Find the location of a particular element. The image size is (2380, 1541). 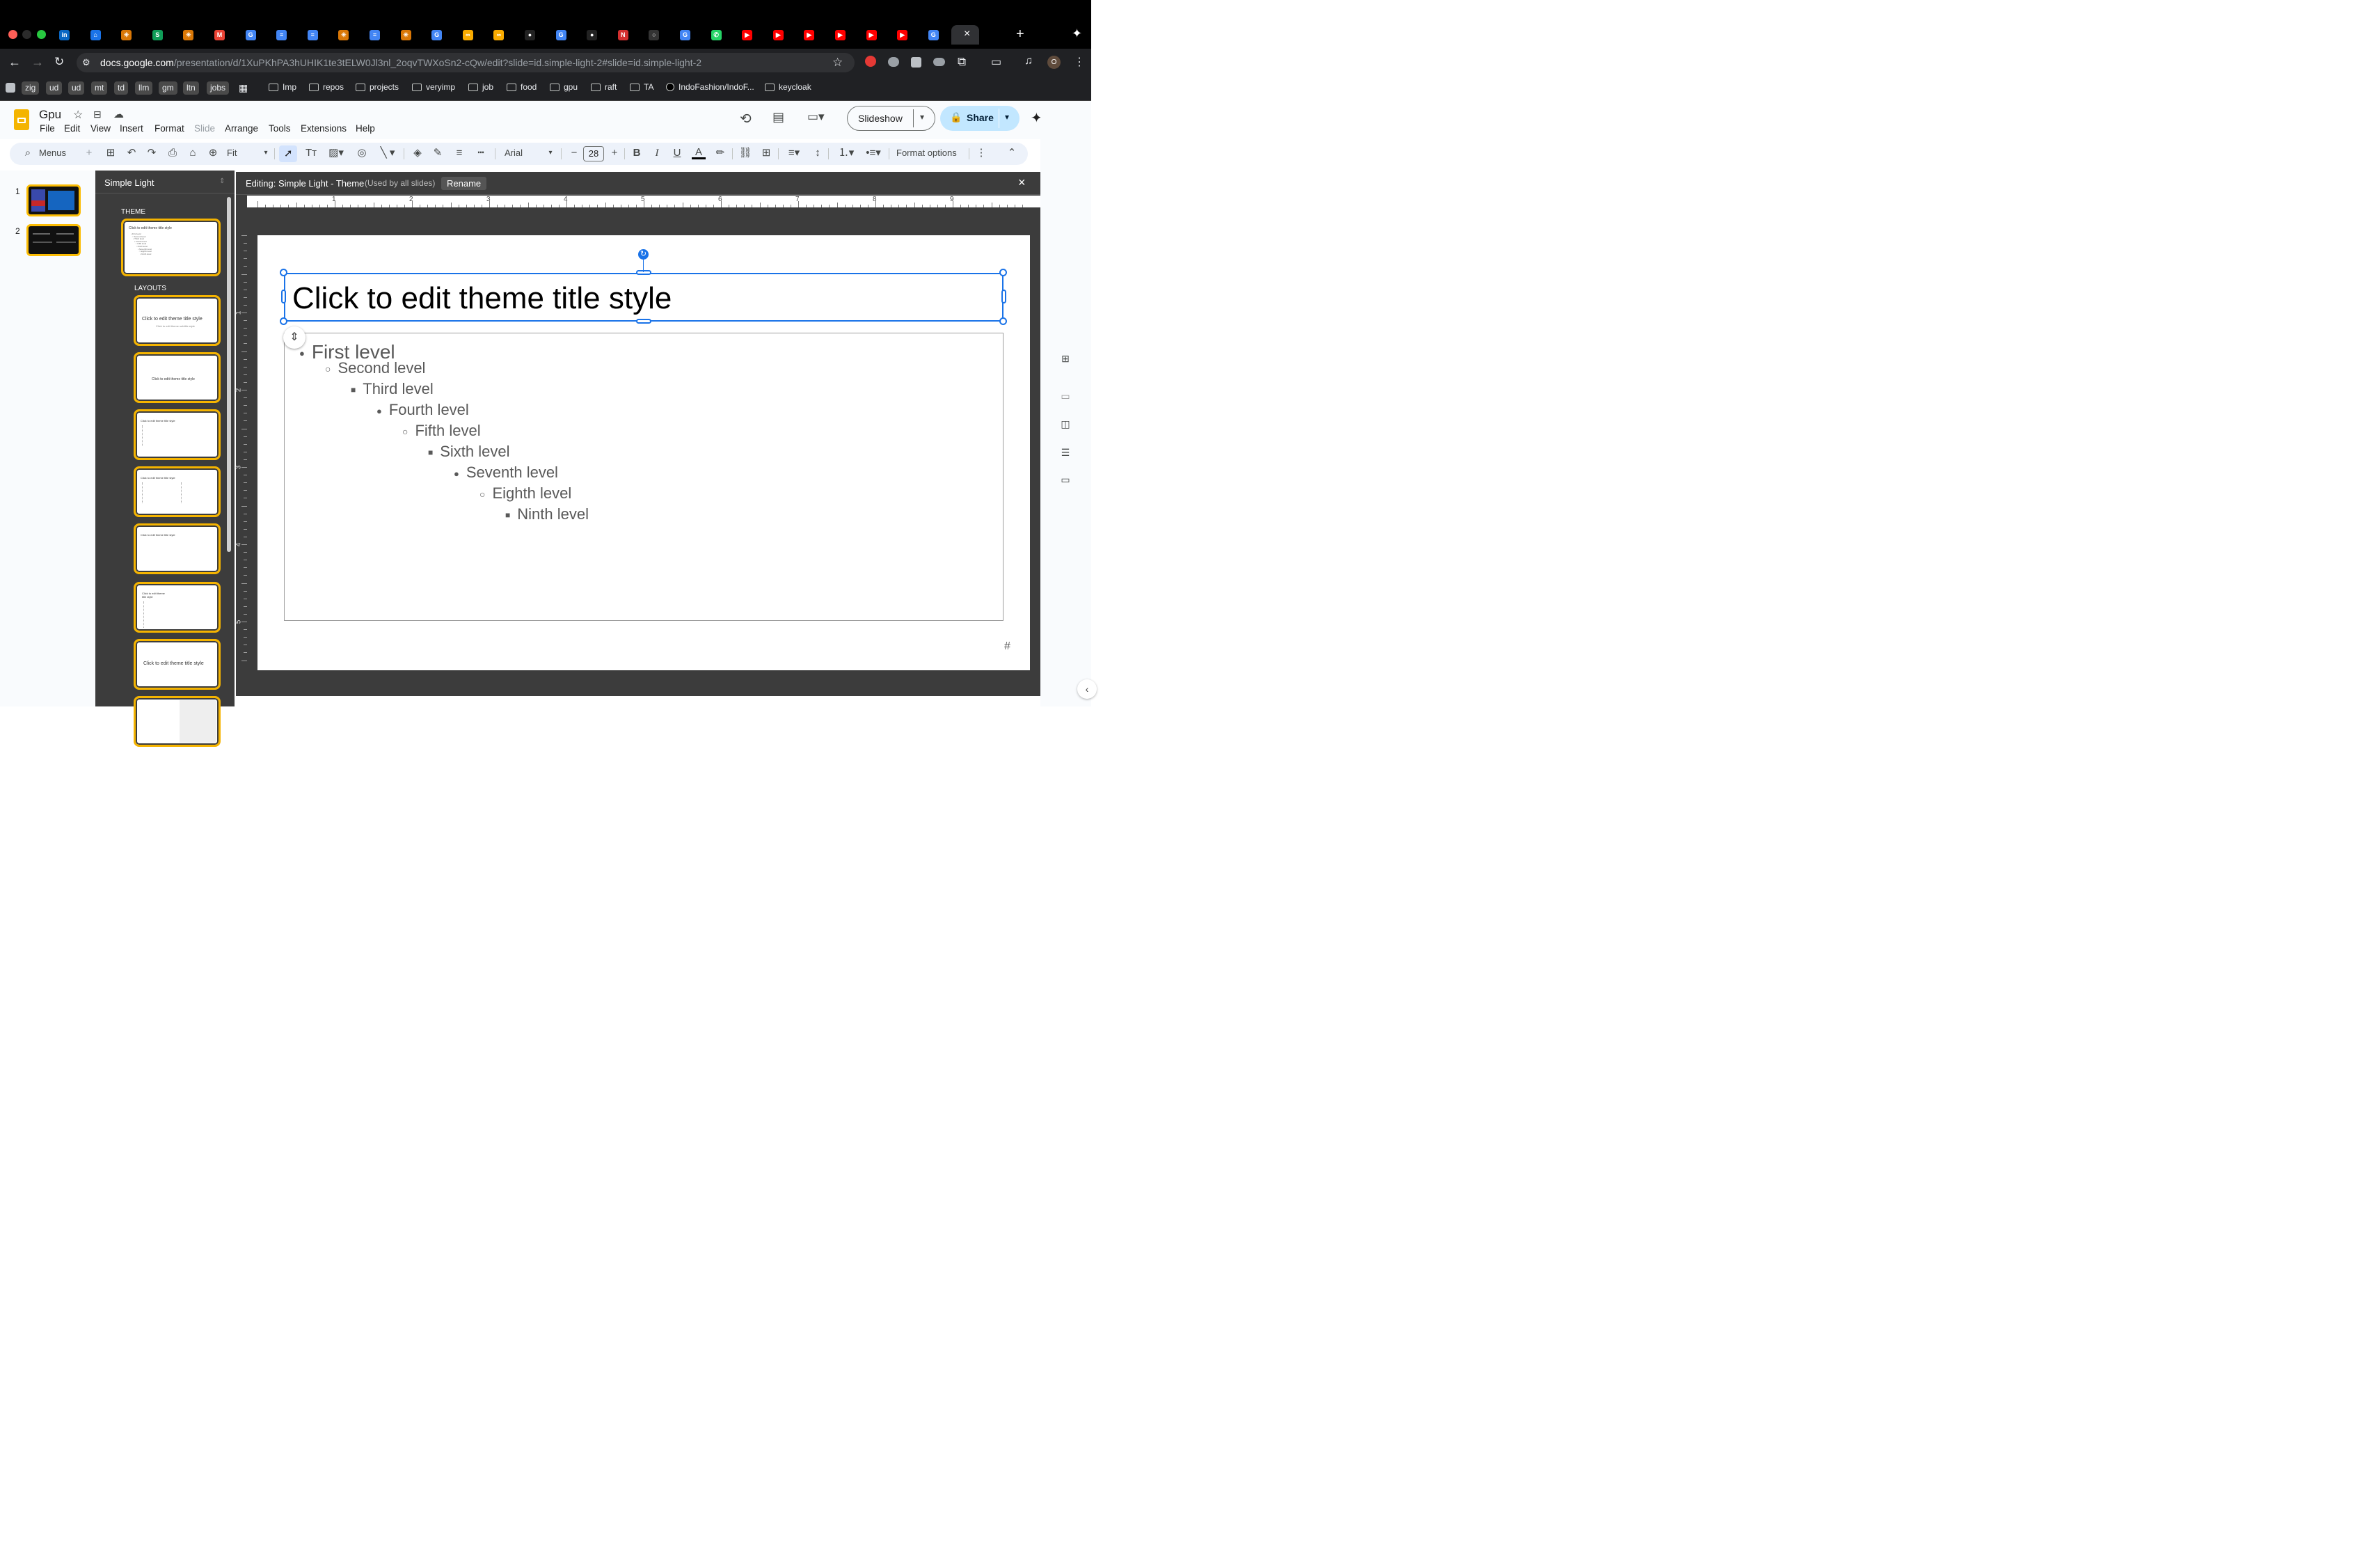

decrease-font-icon: − is located at coordinates (574, 153).